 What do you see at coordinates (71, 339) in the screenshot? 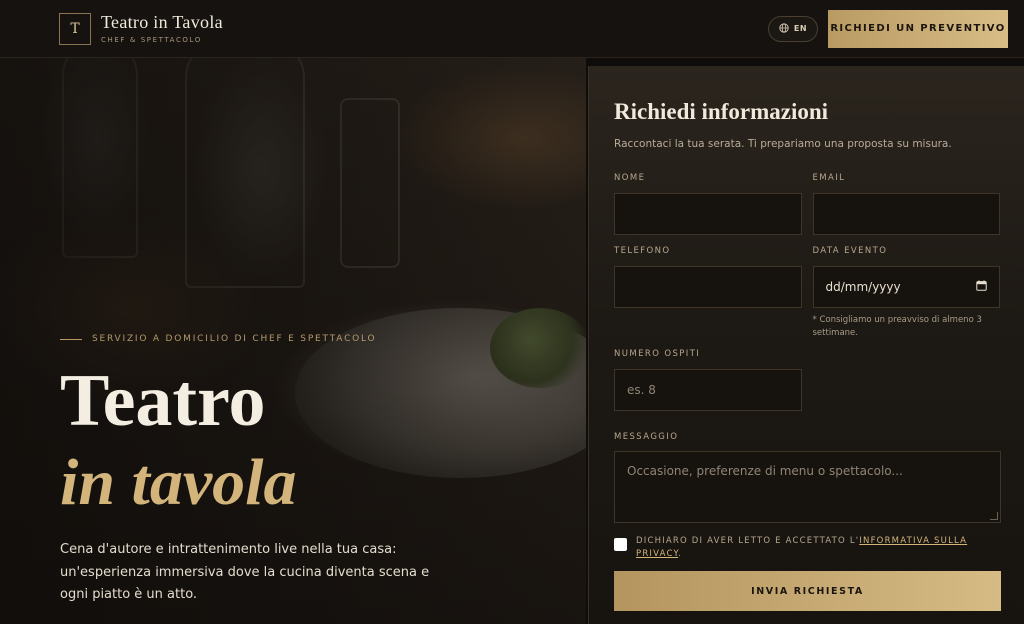
I see `kicker-divider` at bounding box center [71, 339].